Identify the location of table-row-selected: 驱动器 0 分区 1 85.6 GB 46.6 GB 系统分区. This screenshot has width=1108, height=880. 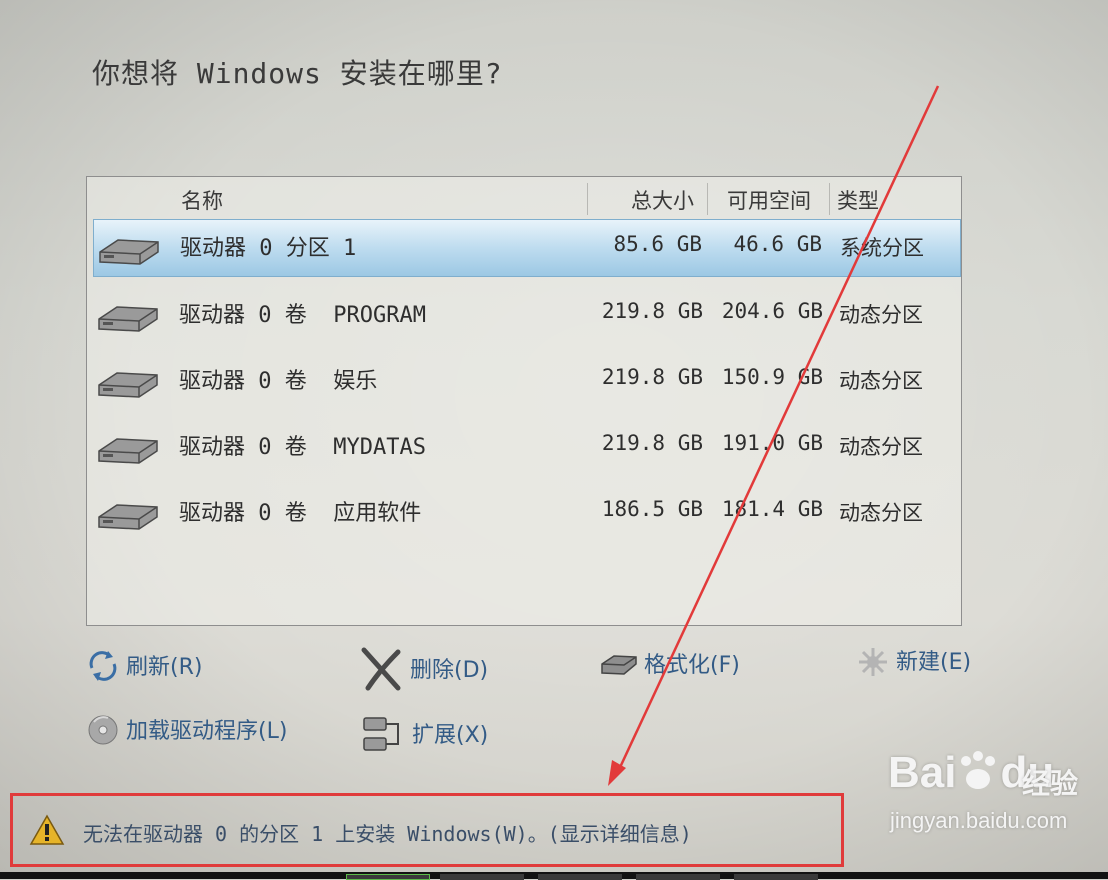
(527, 248).